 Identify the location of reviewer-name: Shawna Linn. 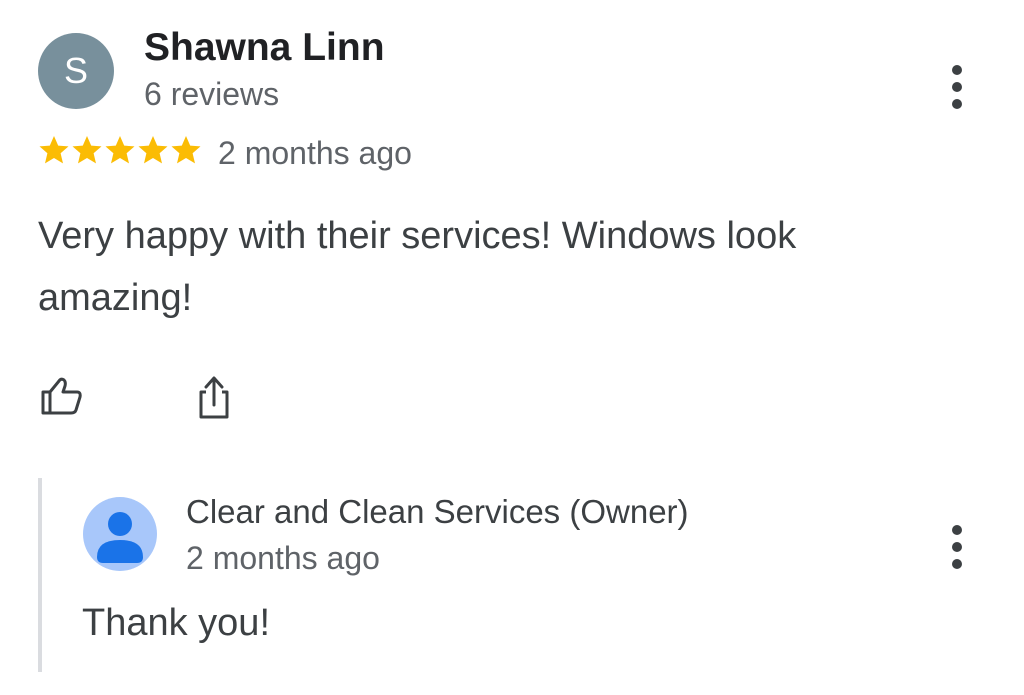
(264, 48).